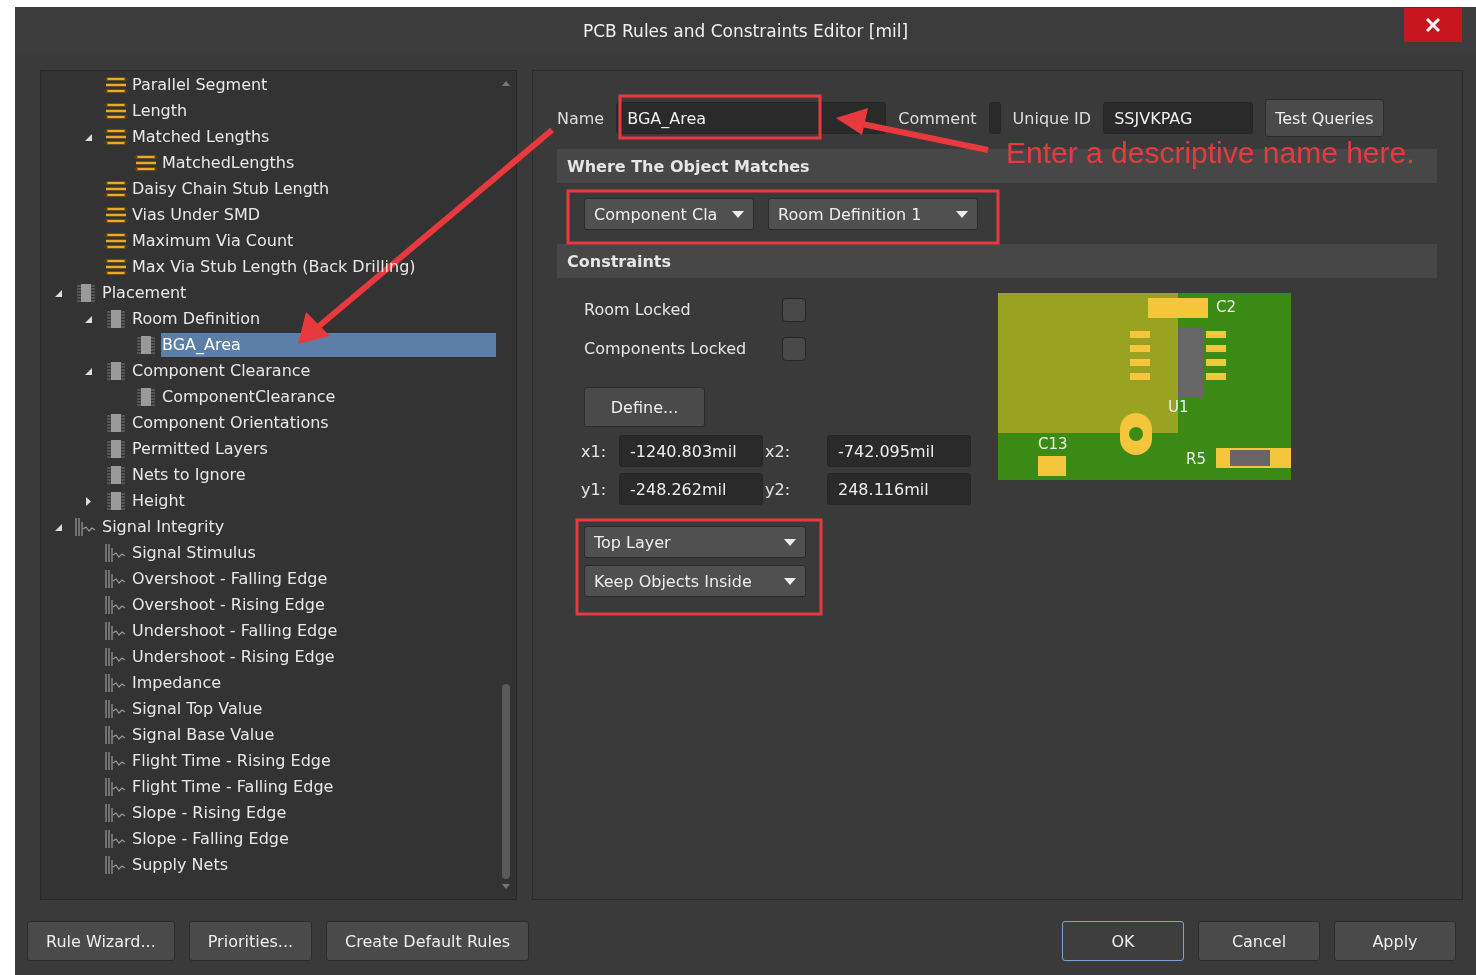  I want to click on close-icon, so click(1433, 25).